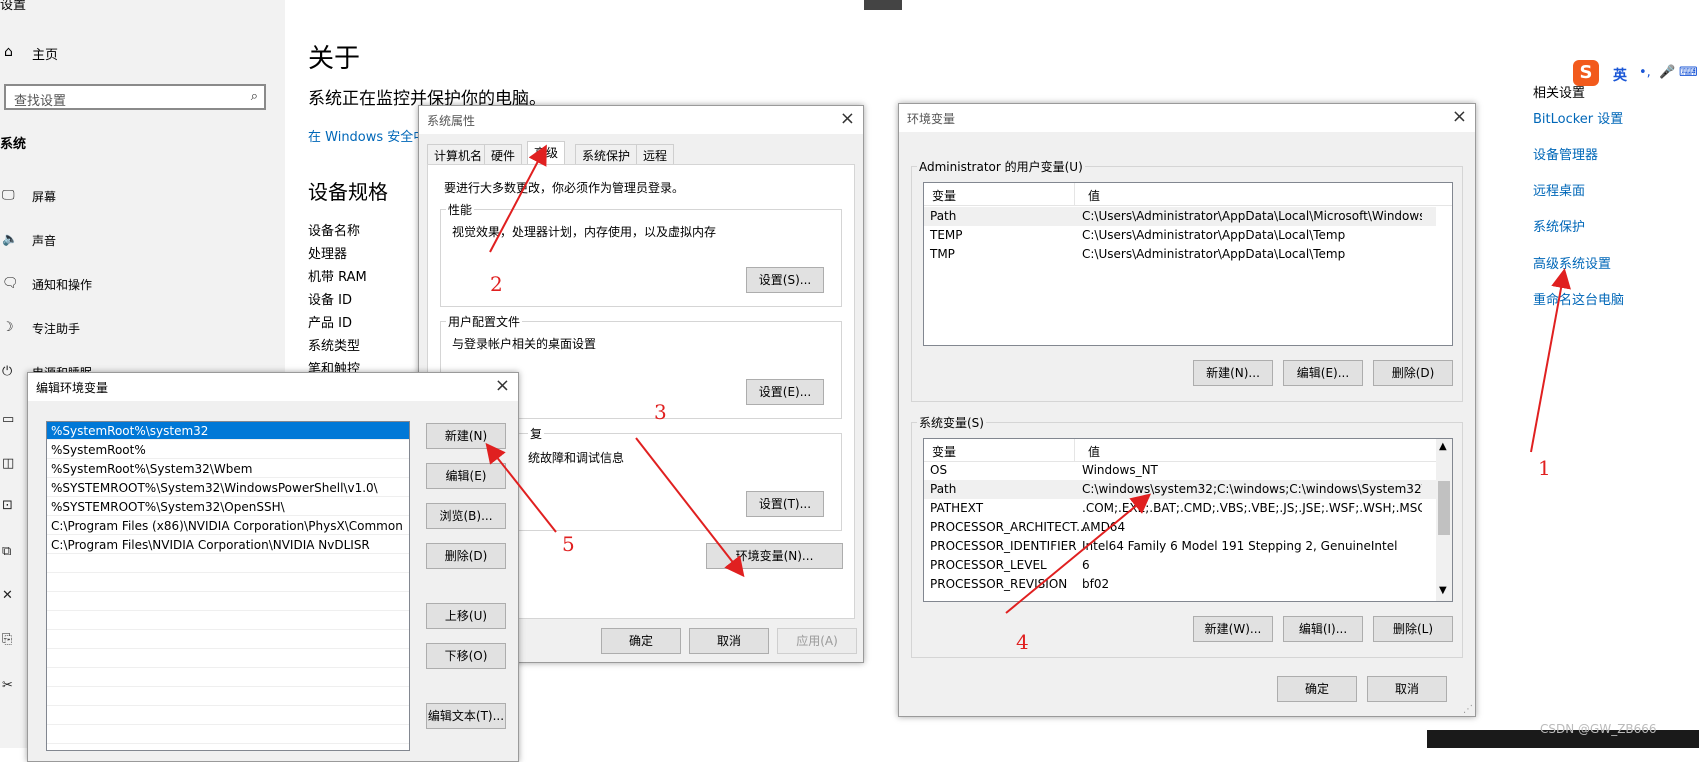  Describe the element at coordinates (568, 544) in the screenshot. I see `annotation-label-5: 5` at that location.